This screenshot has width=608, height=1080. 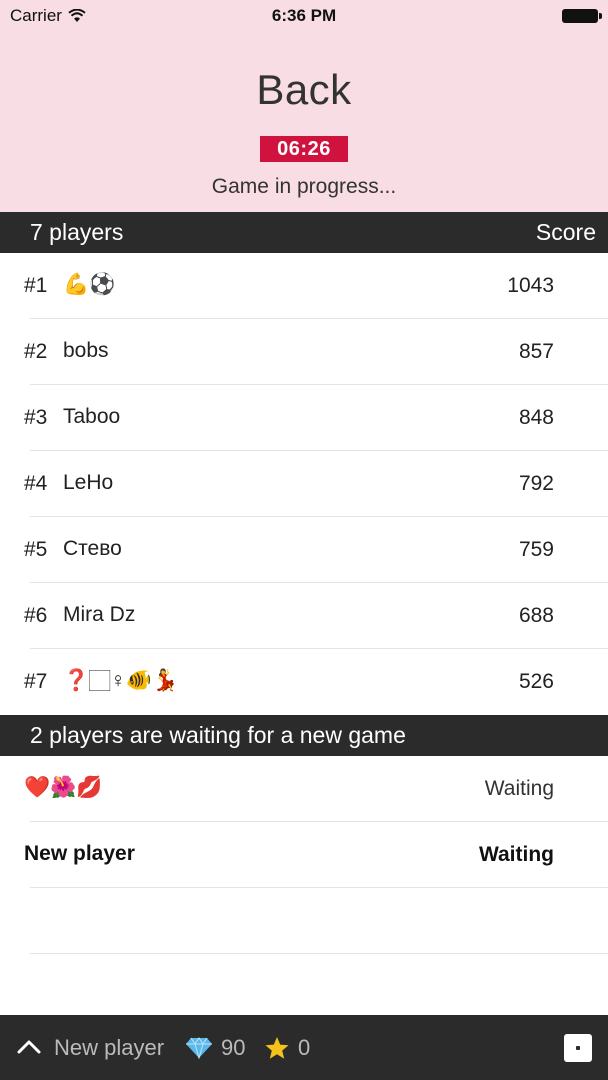 I want to click on waiting-player-name: ❤️🌺💋, so click(x=63, y=787).